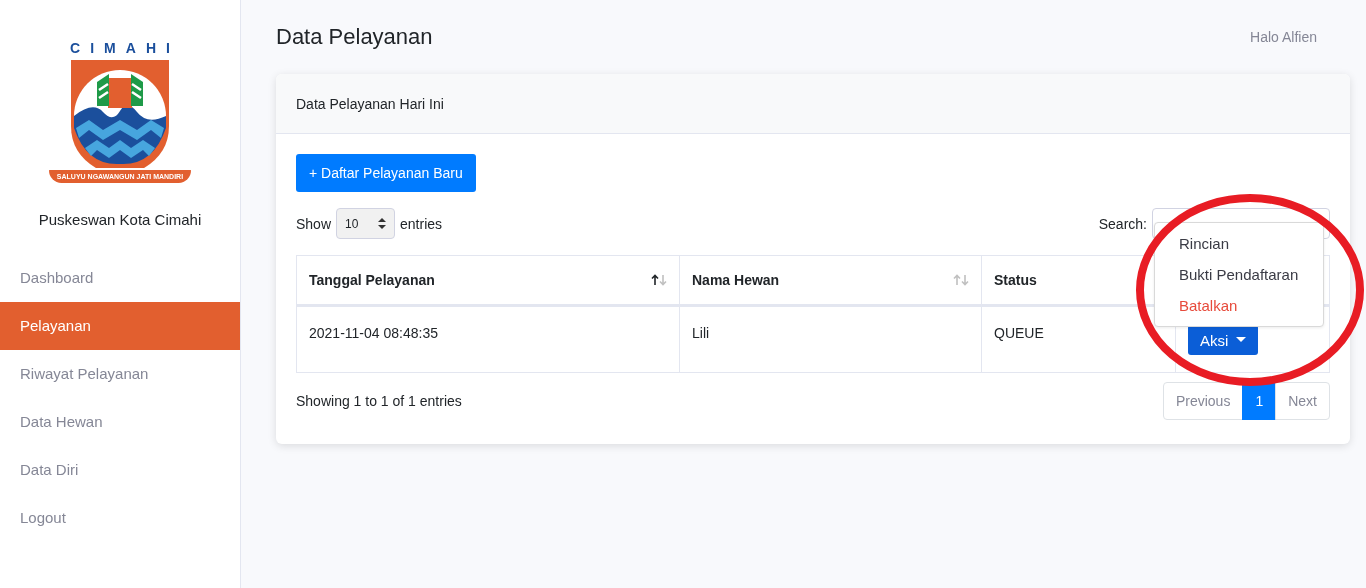 Image resolution: width=1366 pixels, height=588 pixels. I want to click on sort-icon, so click(659, 280).